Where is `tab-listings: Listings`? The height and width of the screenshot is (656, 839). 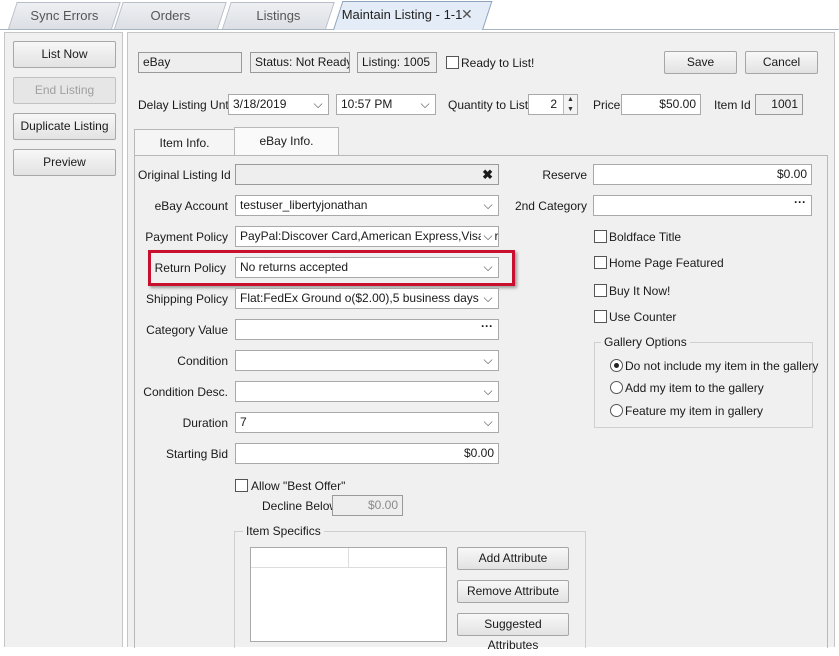 tab-listings: Listings is located at coordinates (278, 15).